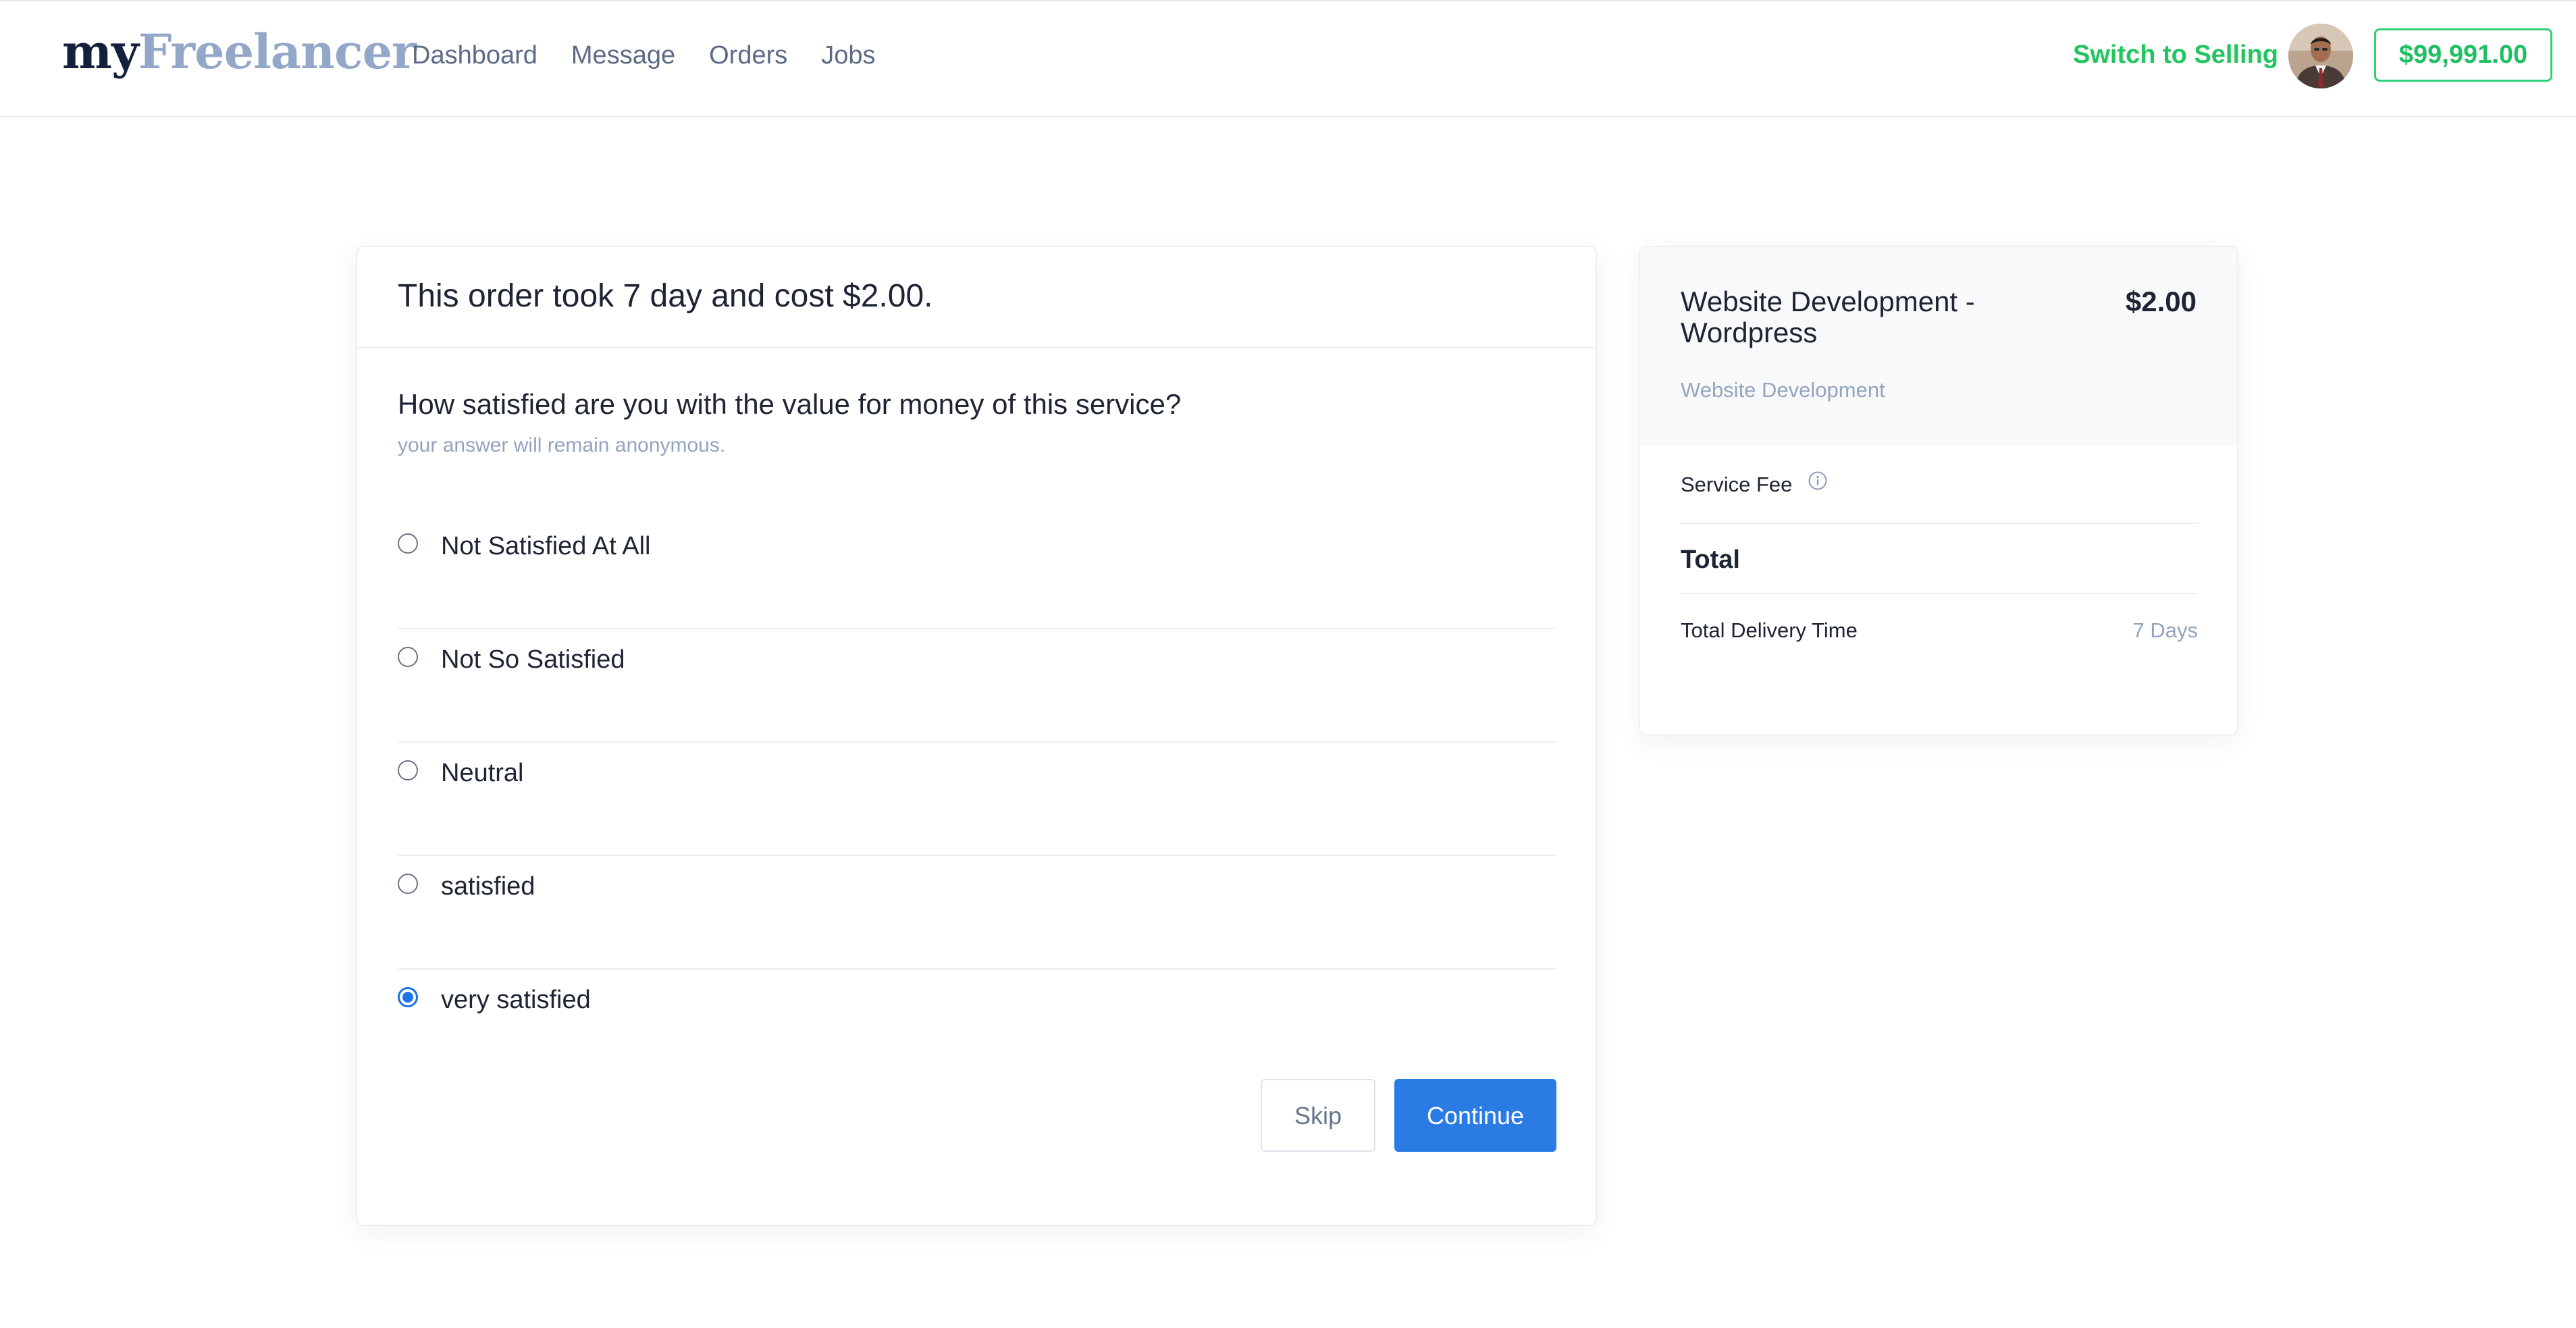  I want to click on delivery-value: 7 Days, so click(2165, 630).